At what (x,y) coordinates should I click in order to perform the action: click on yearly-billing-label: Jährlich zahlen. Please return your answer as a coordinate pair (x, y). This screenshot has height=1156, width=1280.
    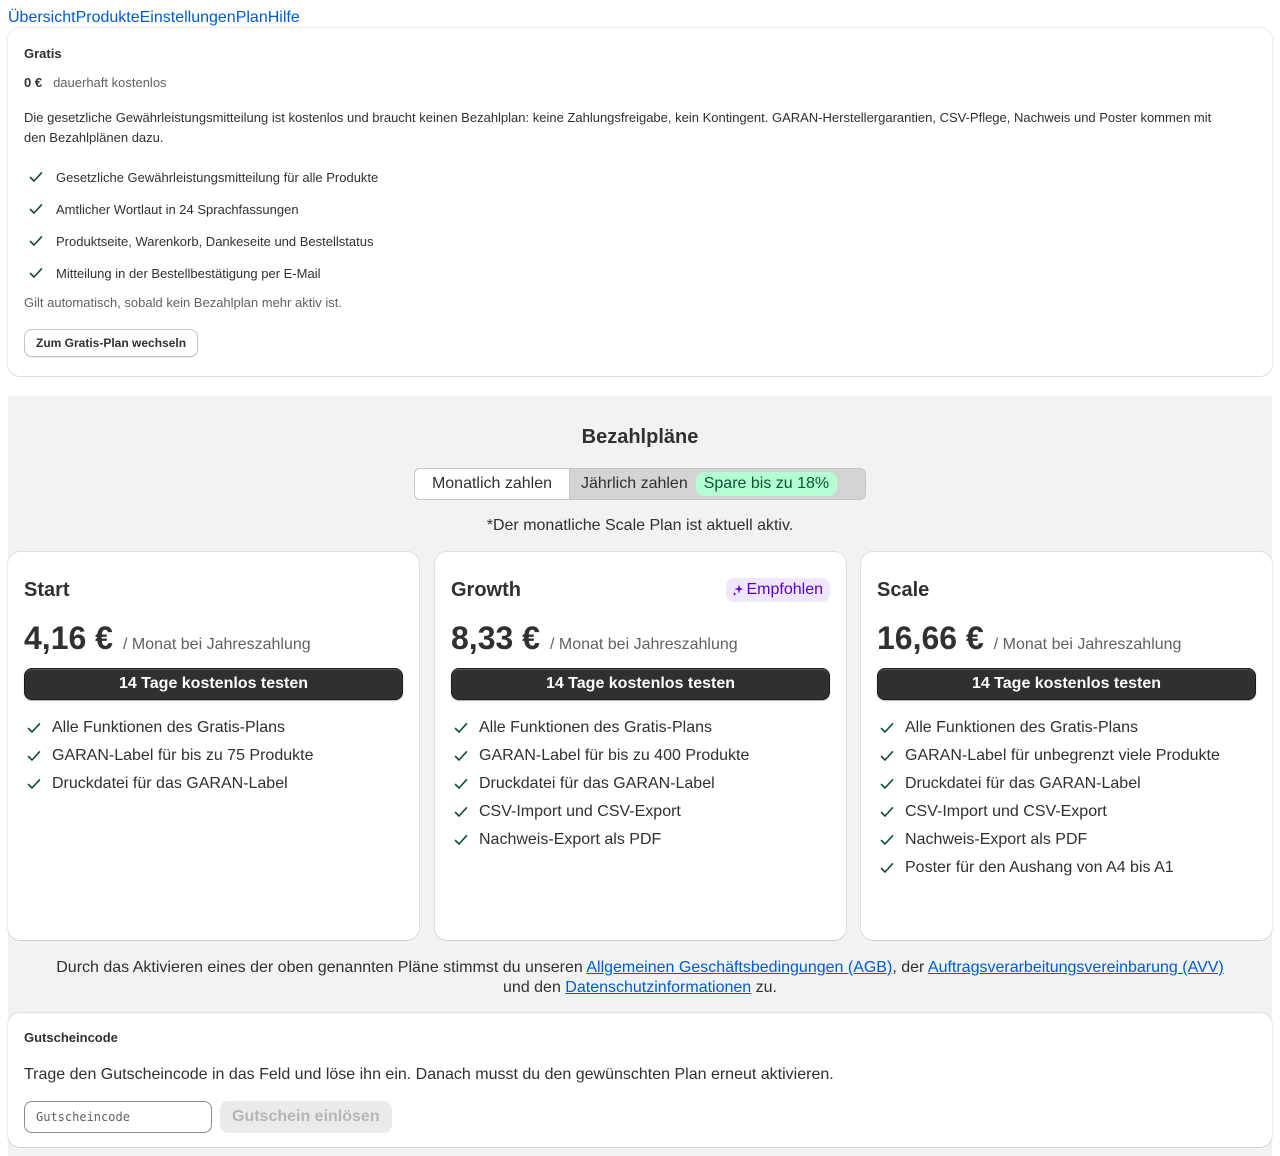
    Looking at the image, I should click on (634, 483).